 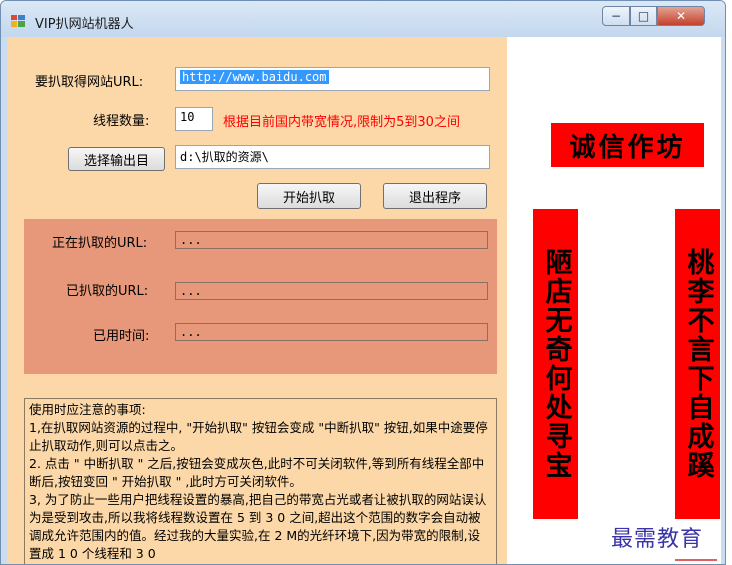 I want to click on start-button: 开始扒取, so click(x=309, y=196).